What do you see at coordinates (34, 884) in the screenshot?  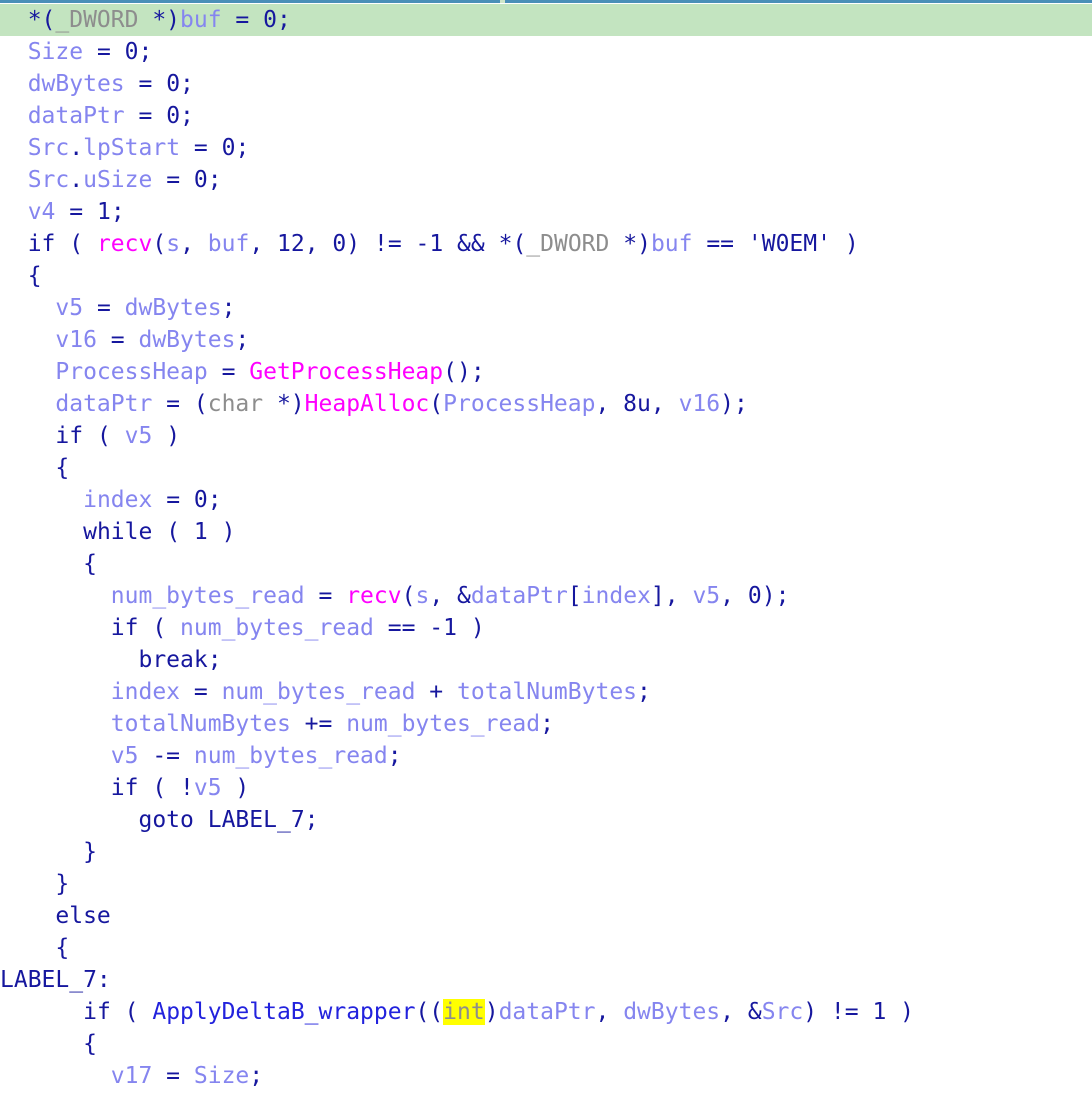 I see `code-token-punct: }` at bounding box center [34, 884].